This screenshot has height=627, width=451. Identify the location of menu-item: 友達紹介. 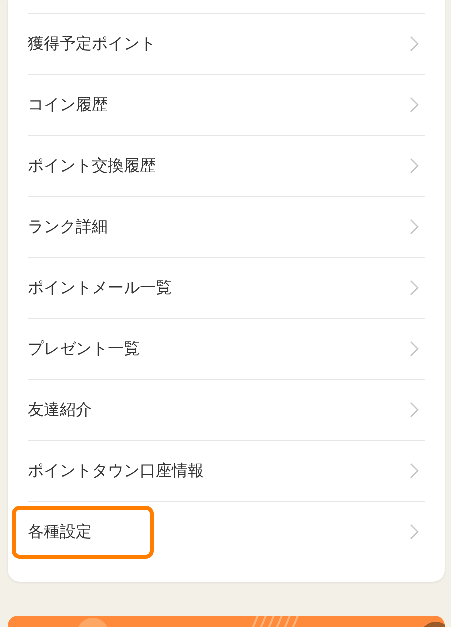
(226, 410).